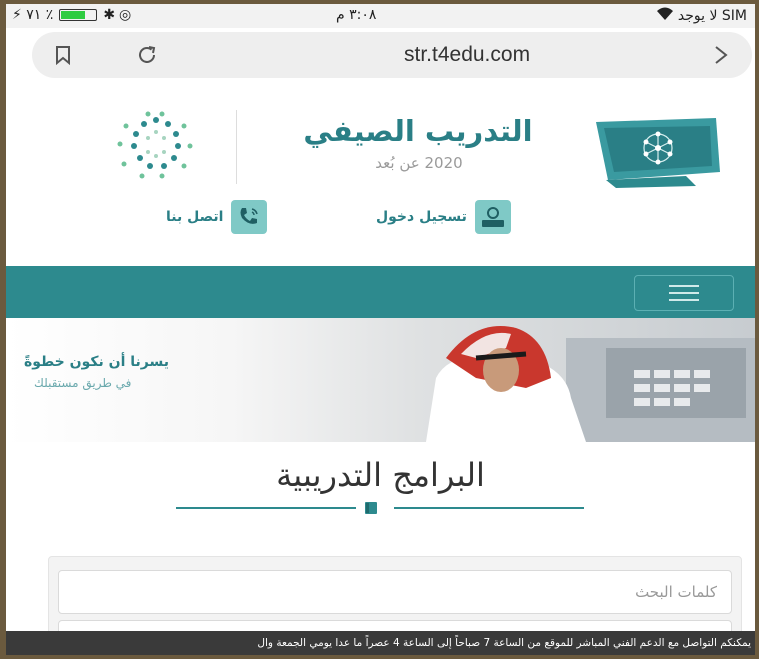  Describe the element at coordinates (83, 383) in the screenshot. I see `banner-subline: في طريق مستقبلك` at that location.